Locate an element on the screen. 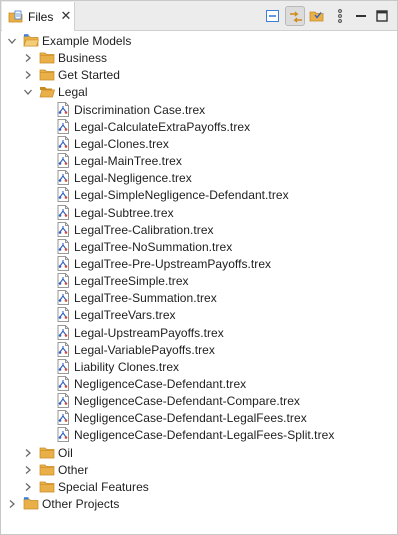  link-with-editor-icon is located at coordinates (295, 16).